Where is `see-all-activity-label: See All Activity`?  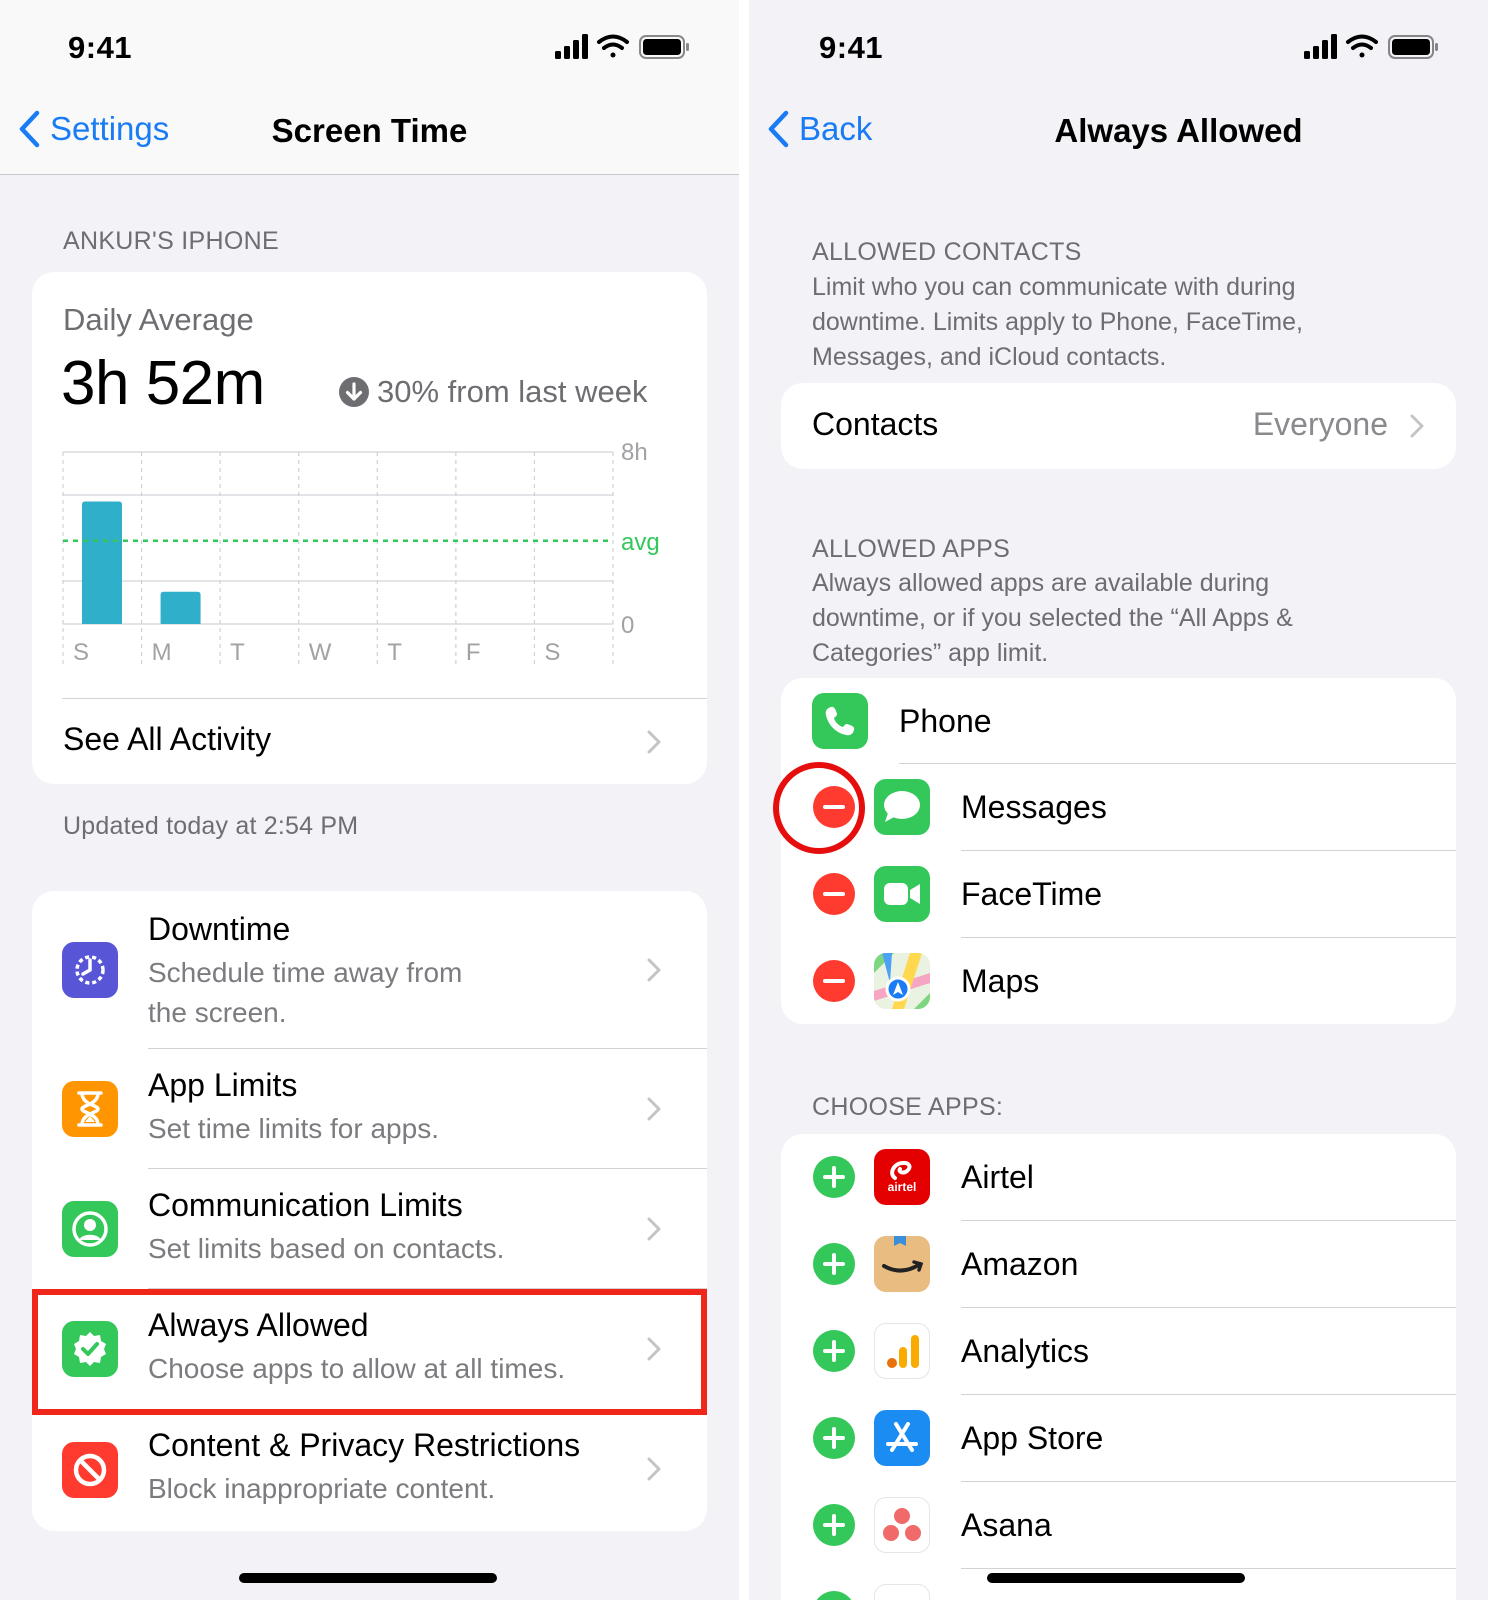
see-all-activity-label: See All Activity is located at coordinates (167, 739).